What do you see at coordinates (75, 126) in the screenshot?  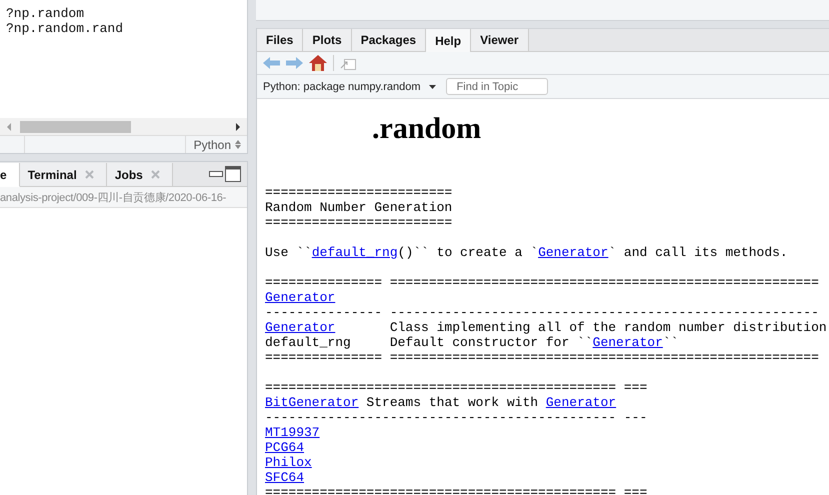 I see `scrollbar-thumb` at bounding box center [75, 126].